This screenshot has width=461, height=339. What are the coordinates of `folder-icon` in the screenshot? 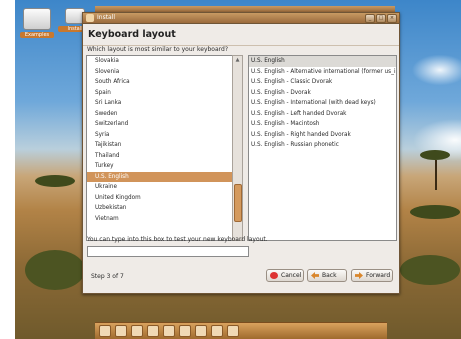 It's located at (37, 19).